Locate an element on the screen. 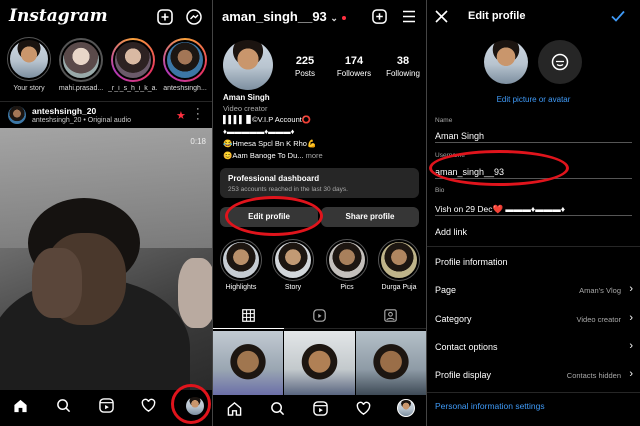  add-link-button: Add link is located at coordinates (451, 232).